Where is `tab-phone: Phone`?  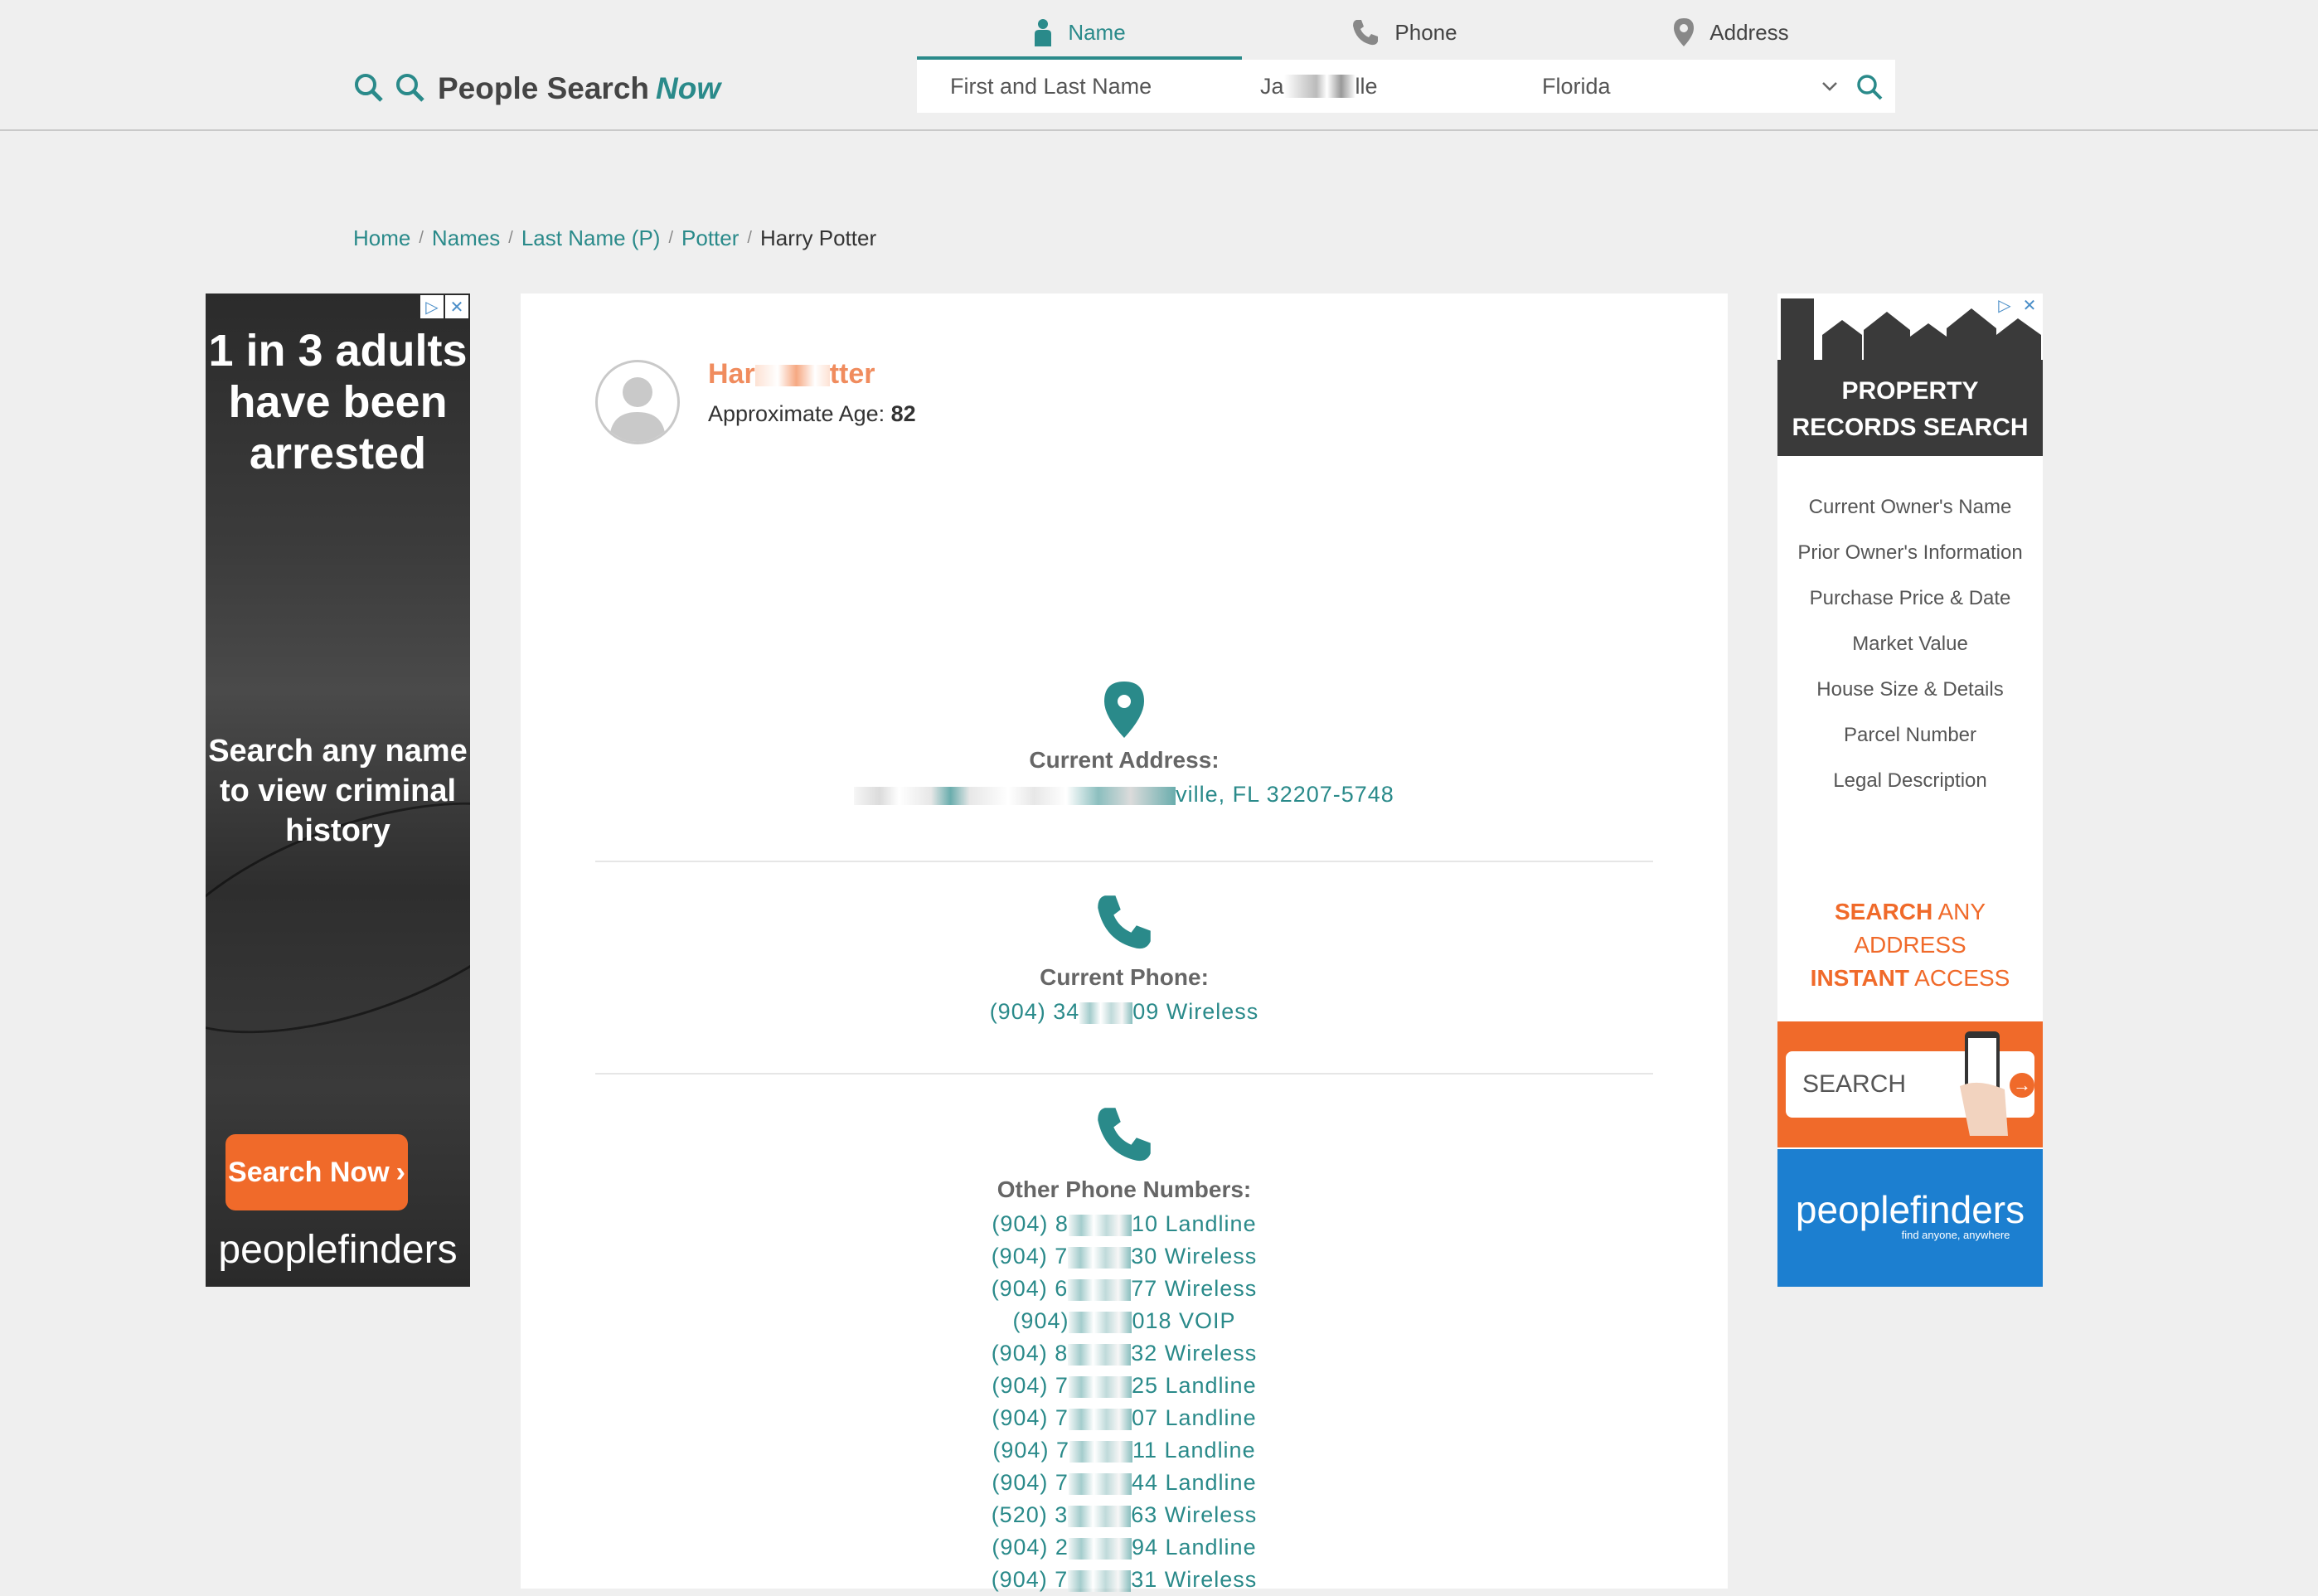
tab-phone: Phone is located at coordinates (1404, 32).